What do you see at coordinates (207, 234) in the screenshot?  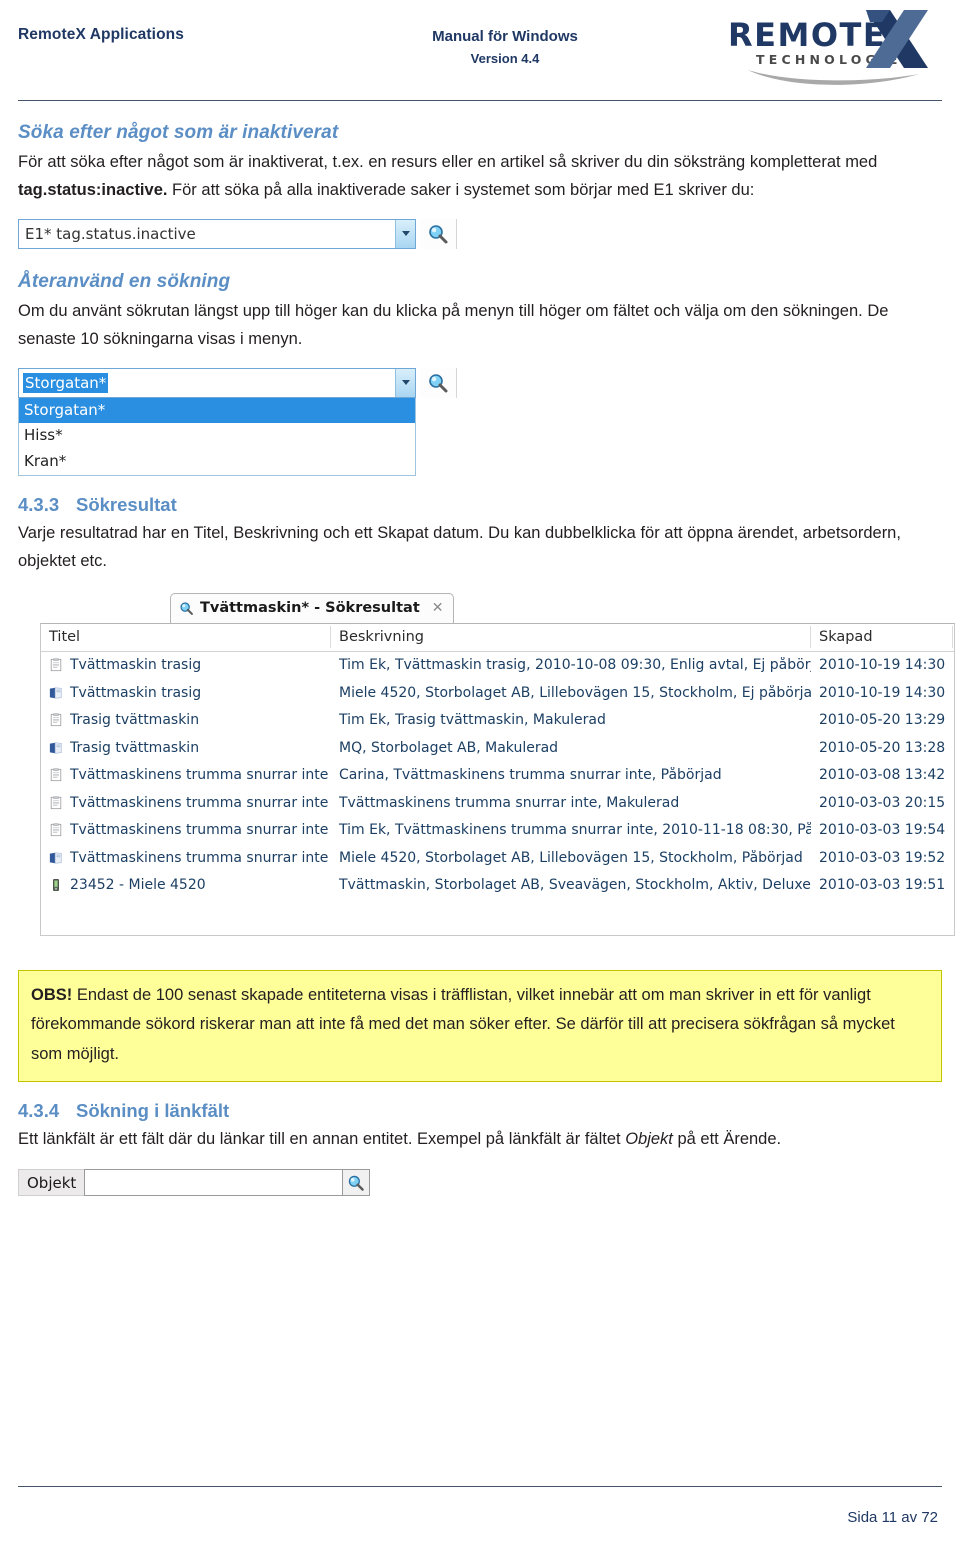 I see `inactive-search-input: E1* tag.status.inactive` at bounding box center [207, 234].